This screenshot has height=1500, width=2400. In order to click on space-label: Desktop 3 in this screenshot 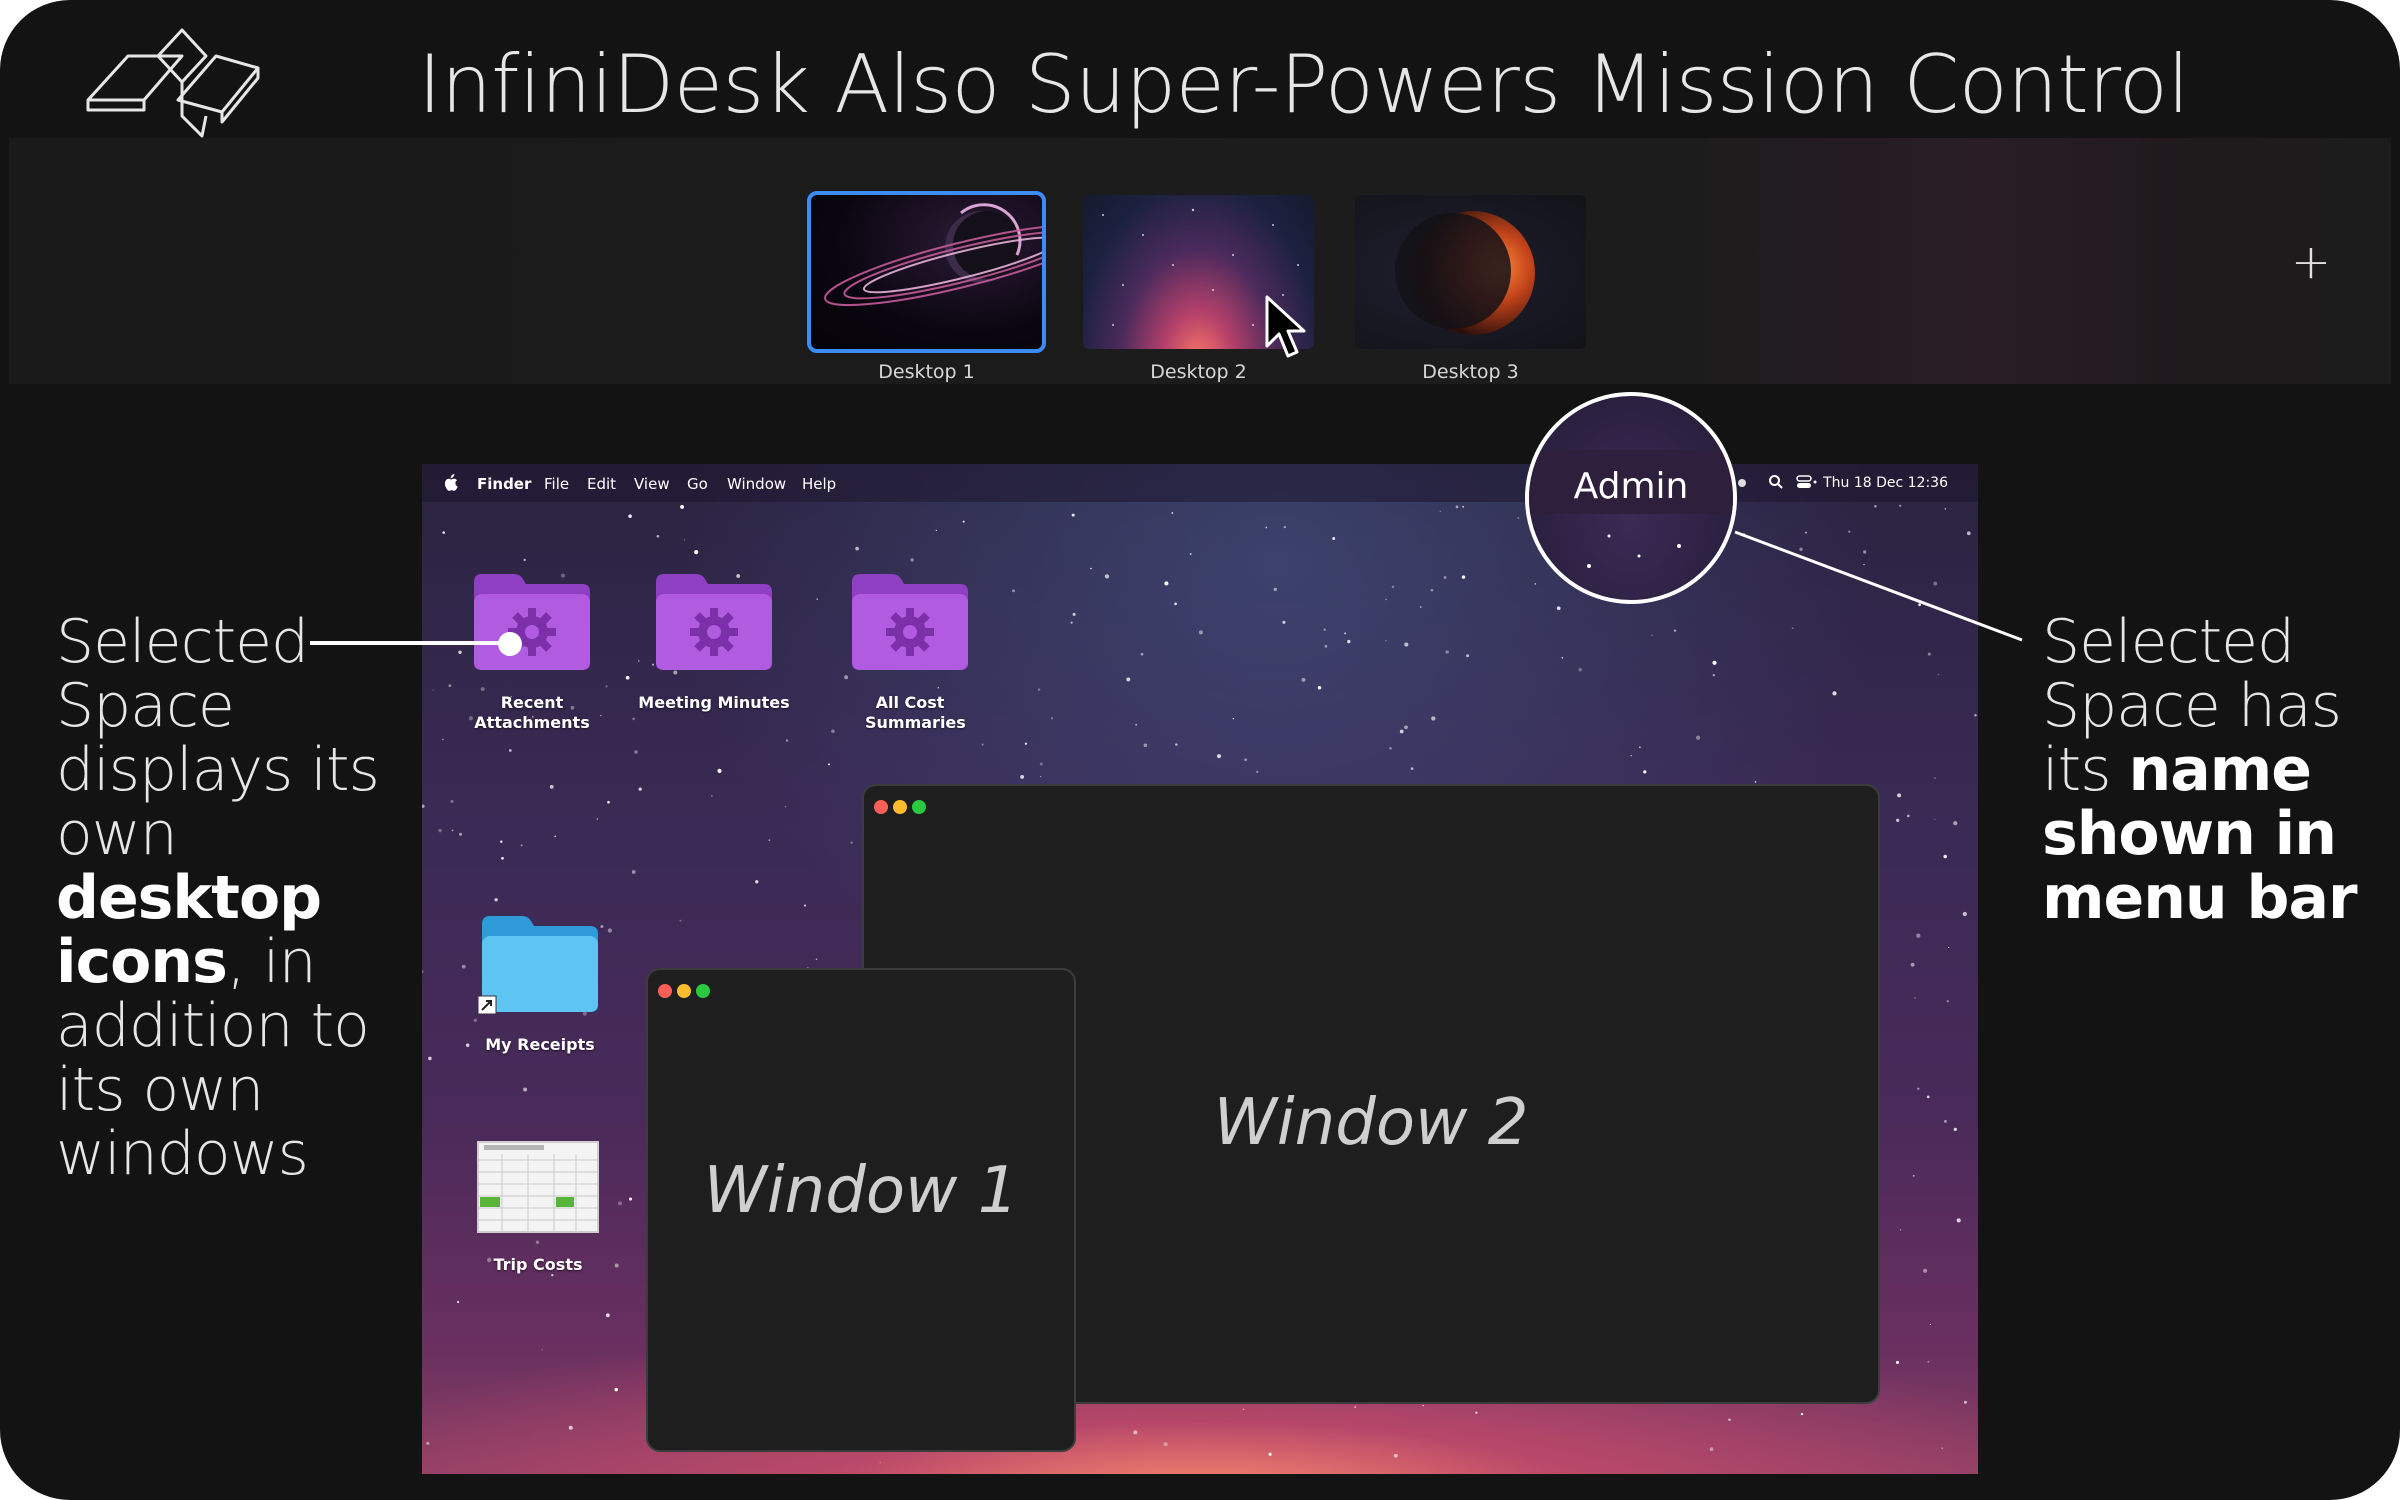, I will do `click(1470, 372)`.